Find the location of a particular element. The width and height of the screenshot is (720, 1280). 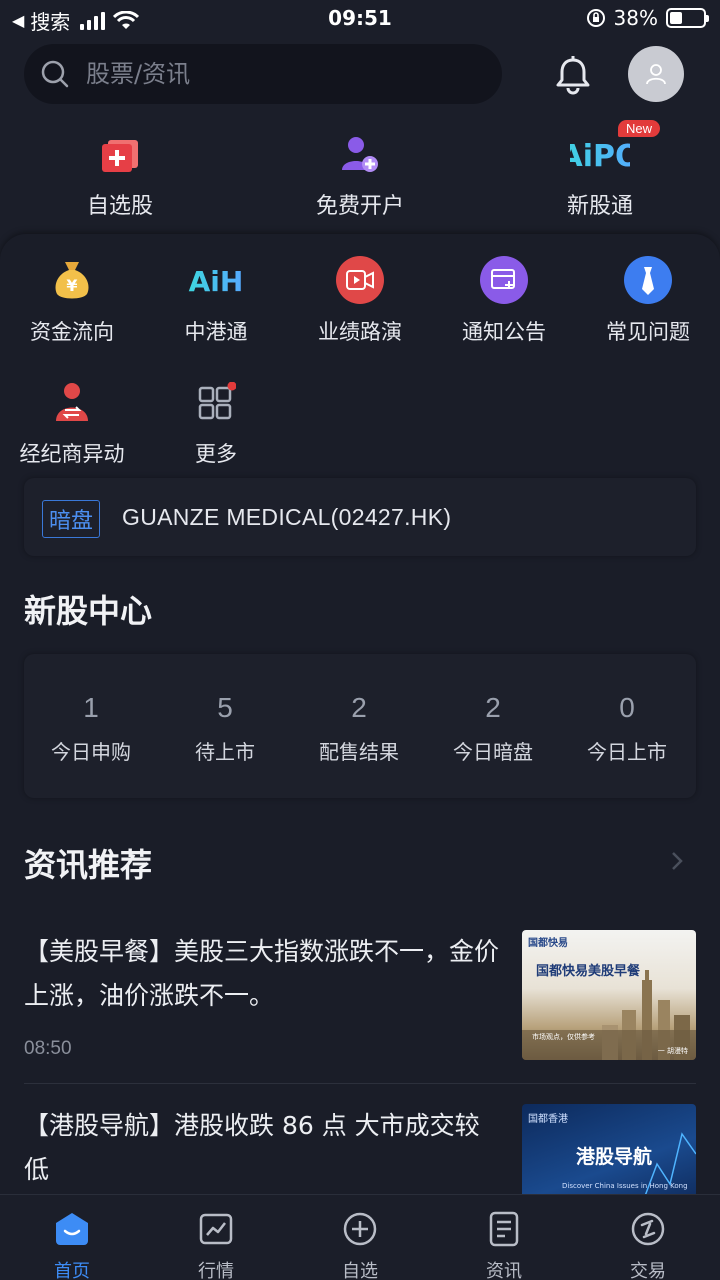

market-chart-icon is located at coordinates (216, 1229).